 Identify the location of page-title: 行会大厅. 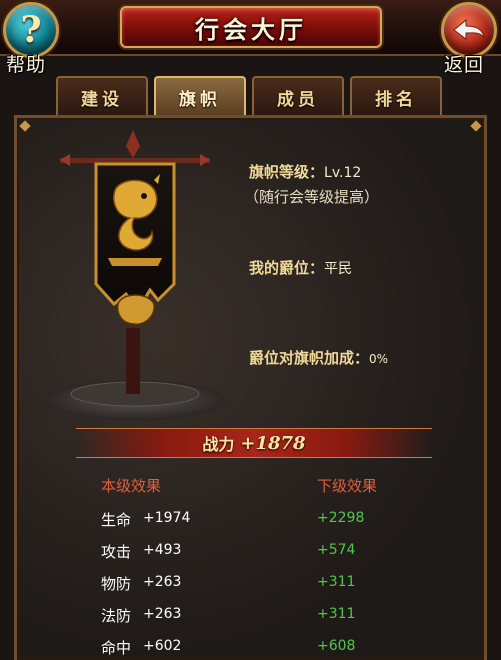
(251, 29).